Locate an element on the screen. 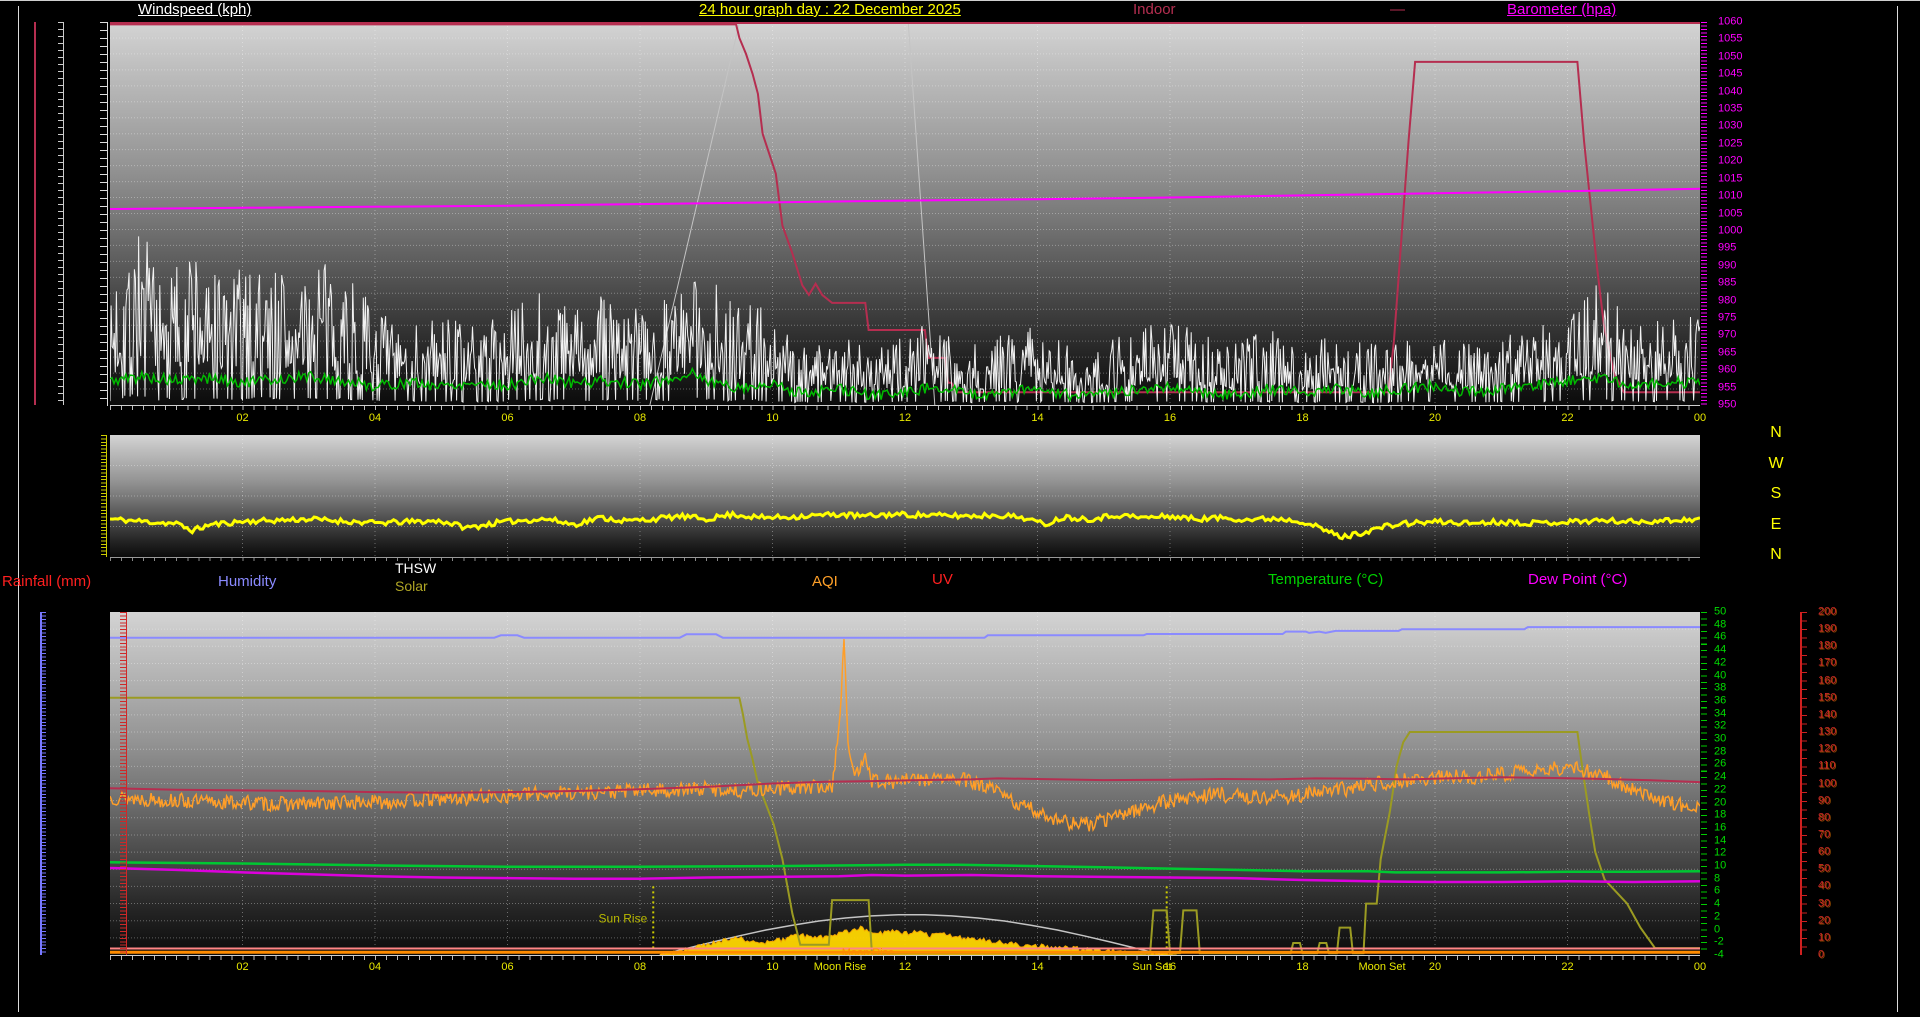  temp-axis-label: 18 is located at coordinates (1720, 814).